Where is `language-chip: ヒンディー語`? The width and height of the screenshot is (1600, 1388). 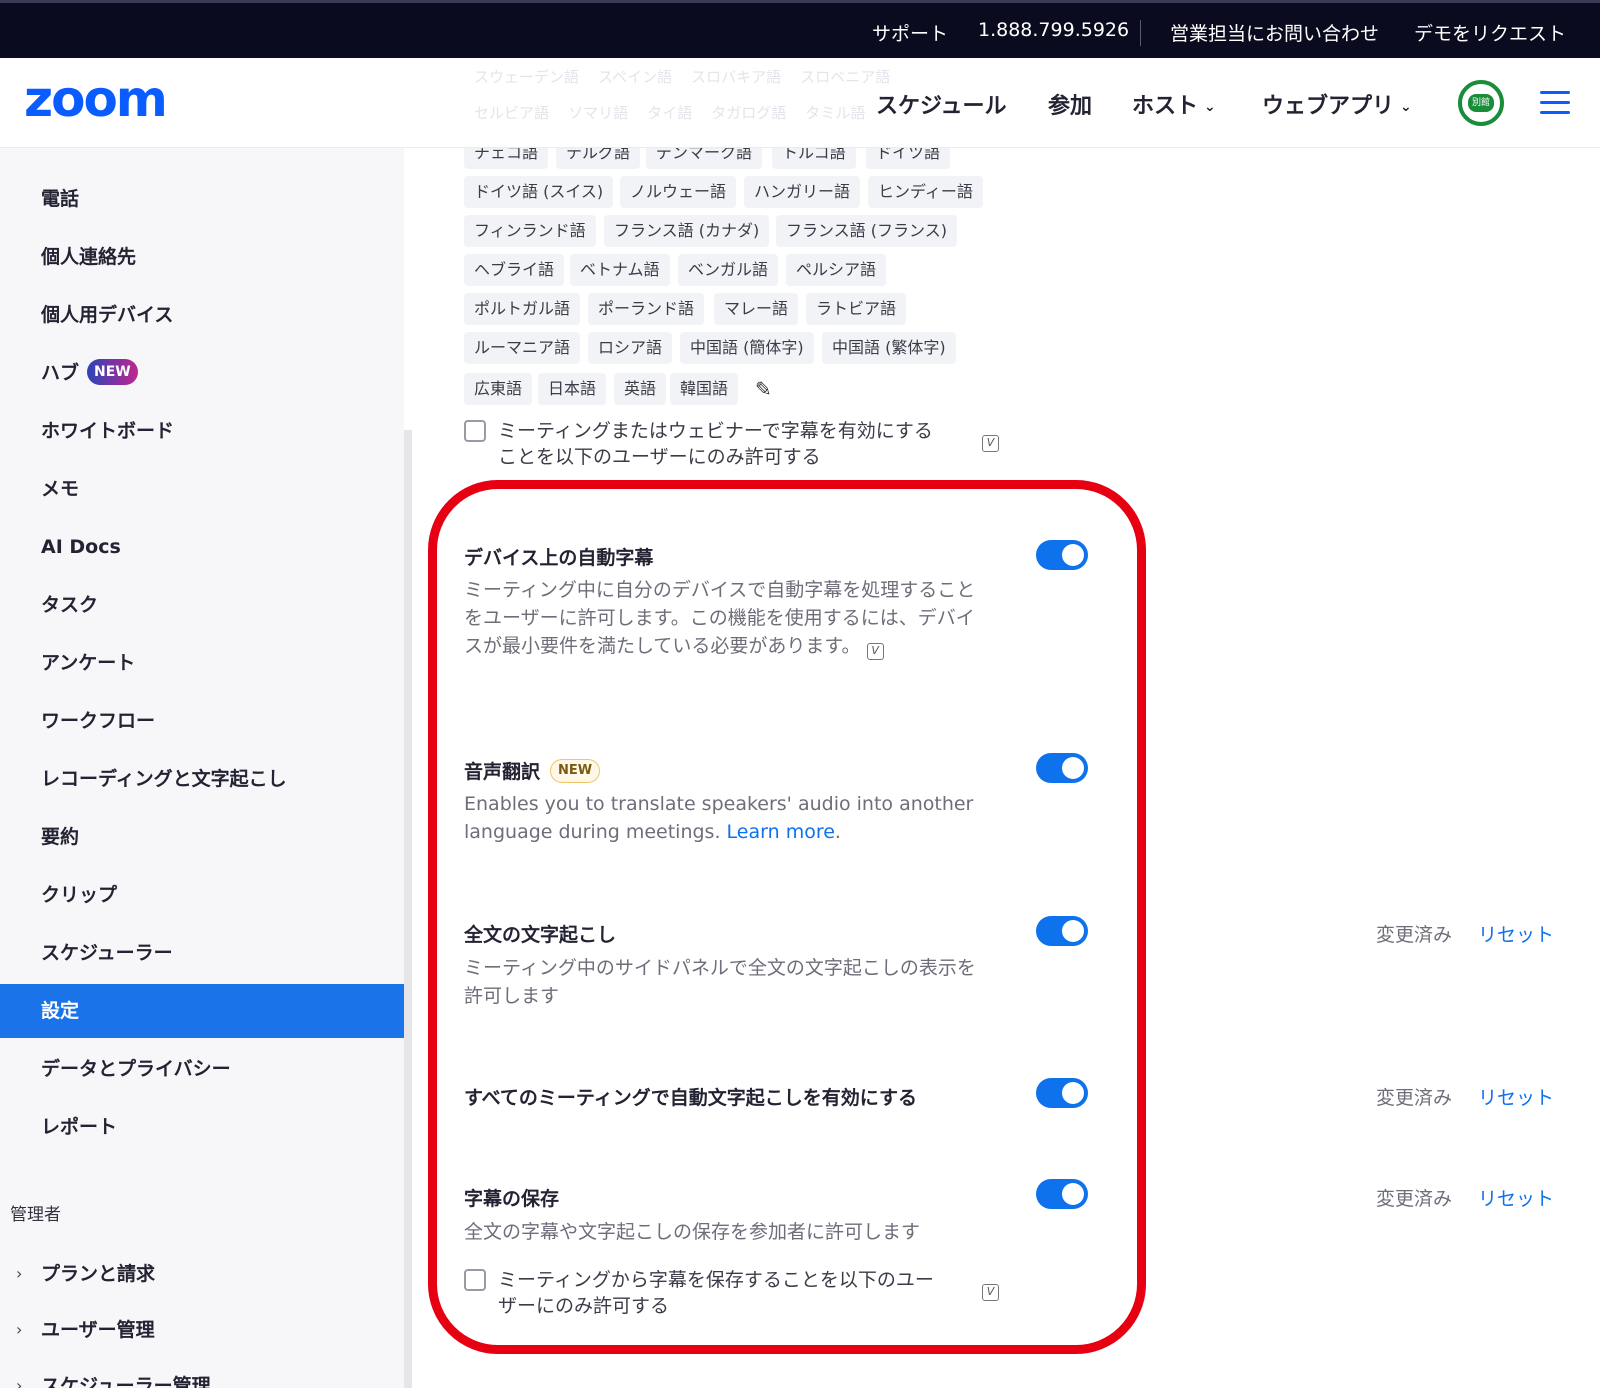 language-chip: ヒンディー語 is located at coordinates (925, 192).